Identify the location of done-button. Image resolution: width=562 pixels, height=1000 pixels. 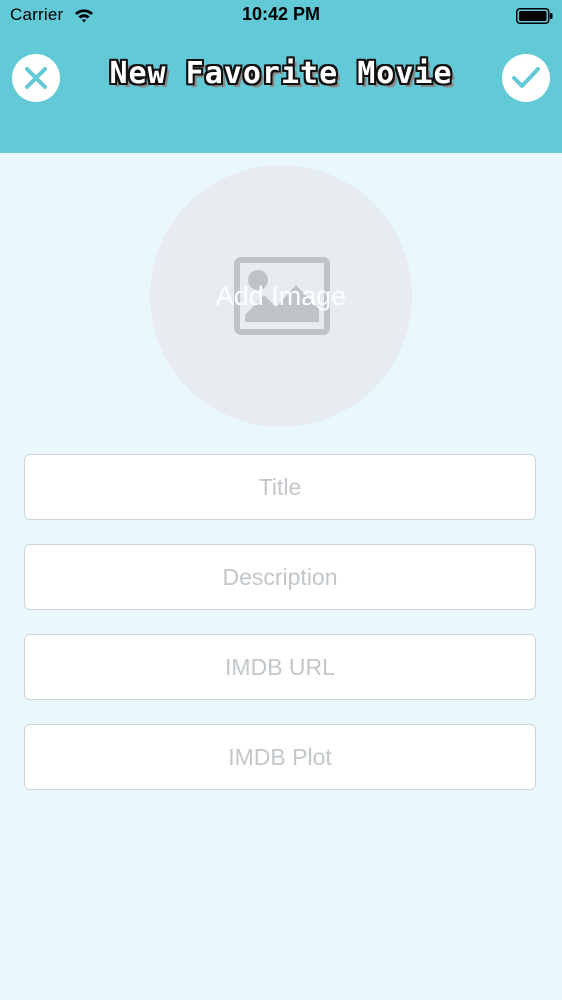
(526, 78).